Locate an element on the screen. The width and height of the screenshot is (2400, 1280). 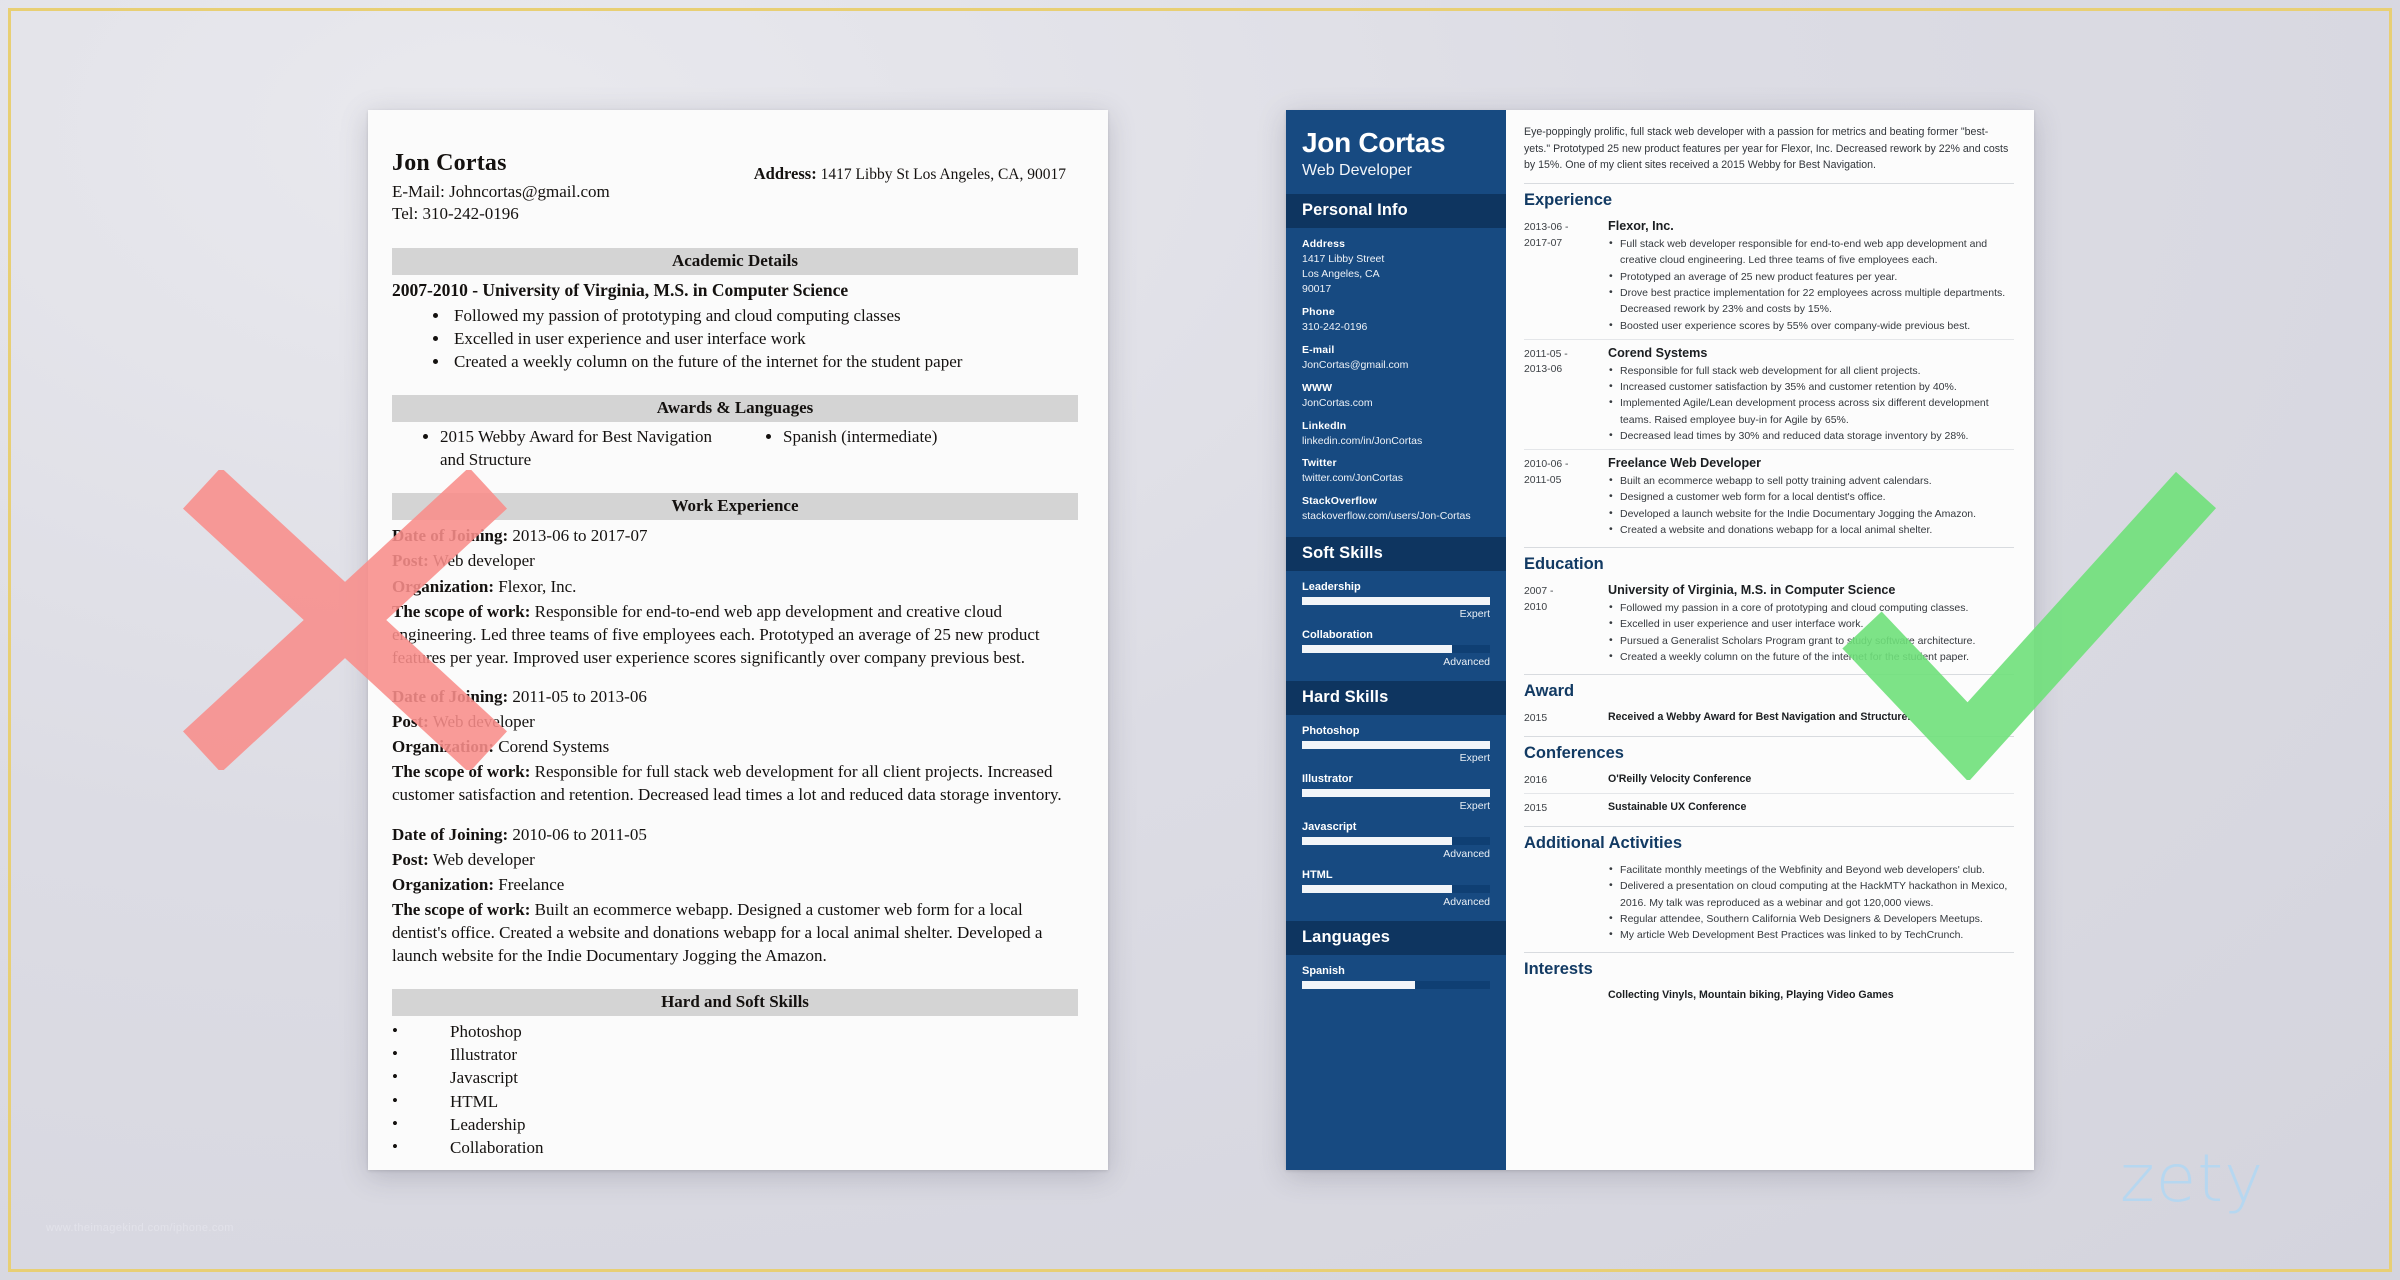
skill-name: Spanish is located at coordinates (1323, 971).